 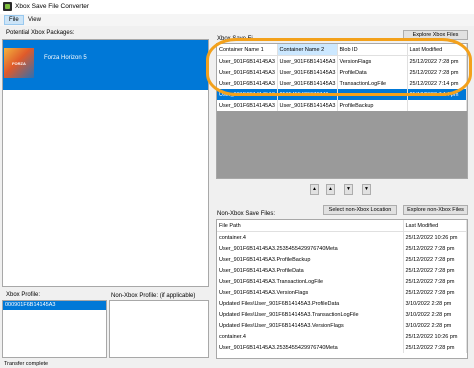 What do you see at coordinates (54, 305) in the screenshot?
I see `xbox-profile-item: 000901F6B14145A3` at bounding box center [54, 305].